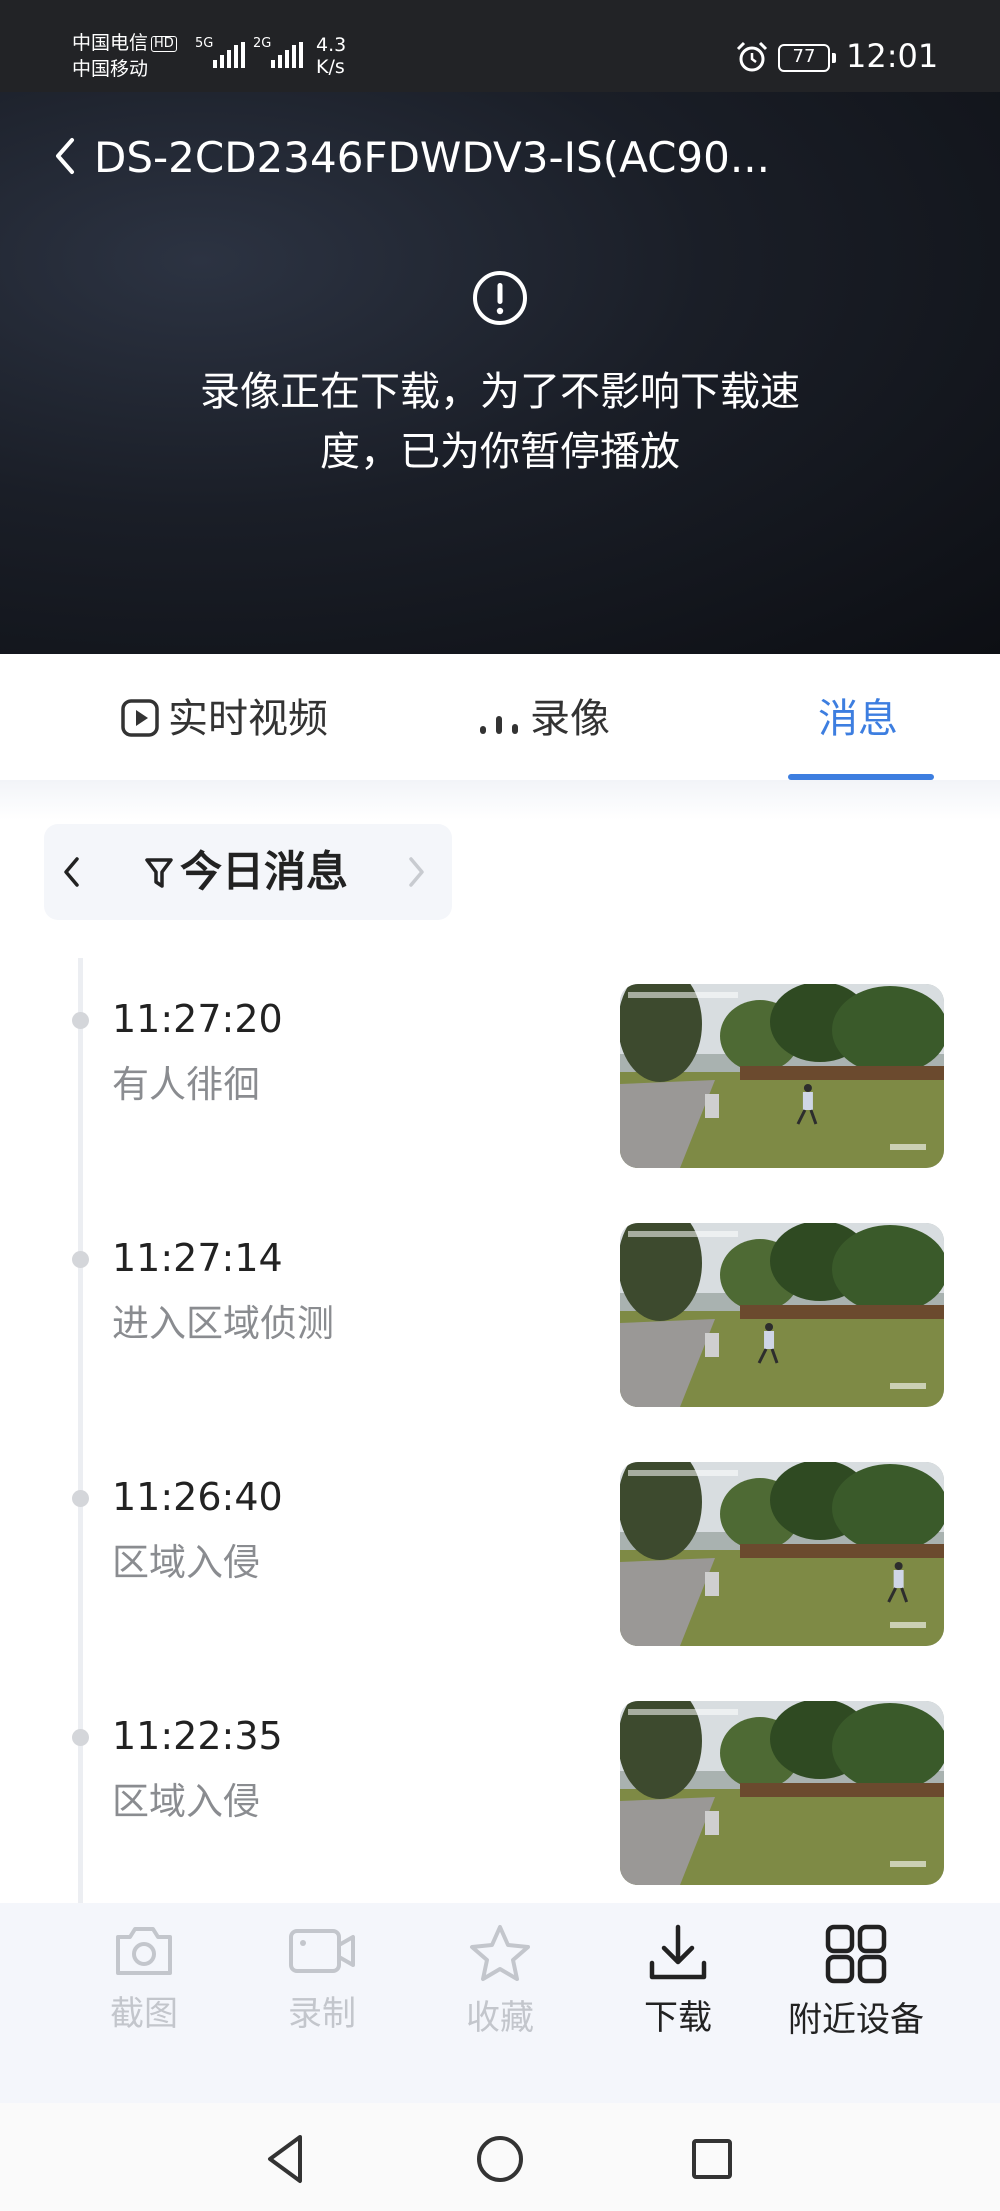  What do you see at coordinates (140, 718) in the screenshot?
I see `play-square-icon` at bounding box center [140, 718].